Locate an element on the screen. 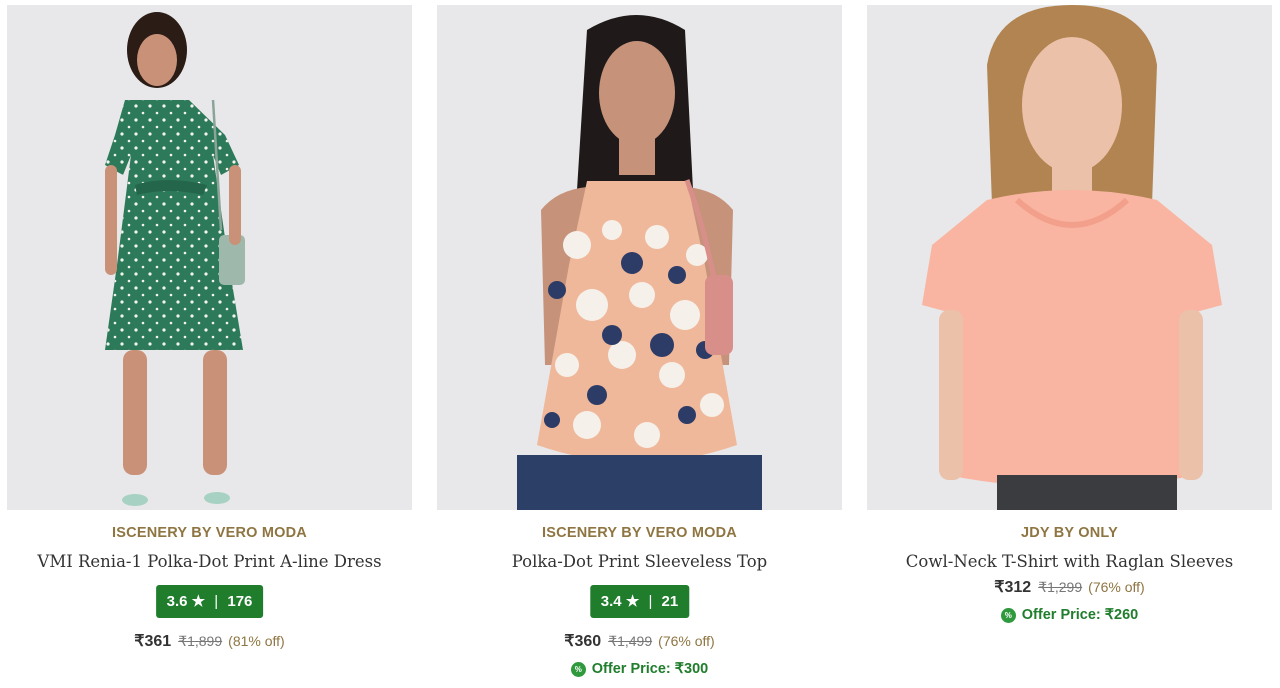  original-price: ₹1,499 is located at coordinates (630, 641).